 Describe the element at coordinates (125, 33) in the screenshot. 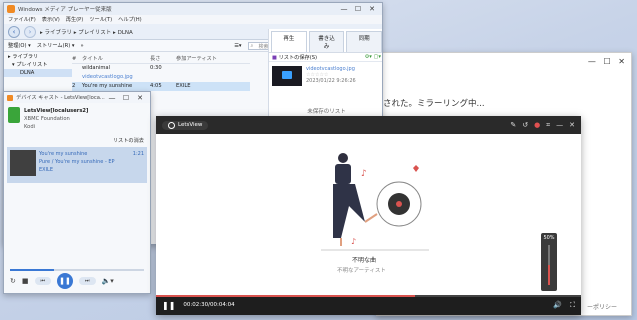

I see `breadcrumb-dlna: DLNA` at that location.